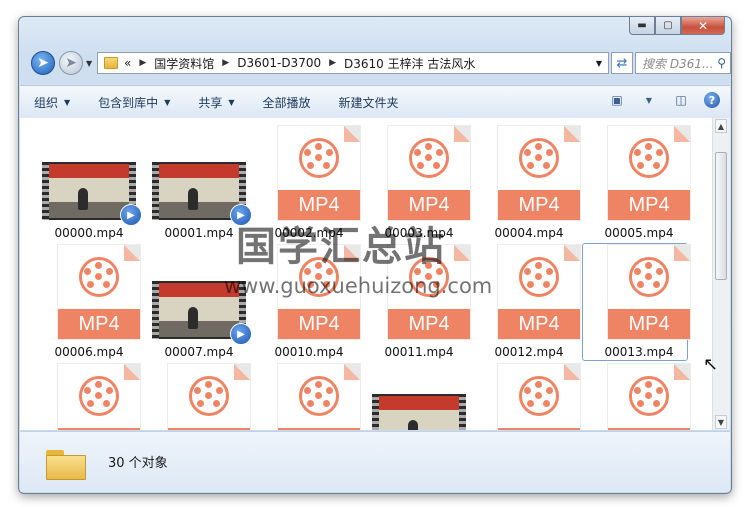 This screenshot has width=750, height=512. I want to click on play-all-button: 全部播放, so click(287, 102).